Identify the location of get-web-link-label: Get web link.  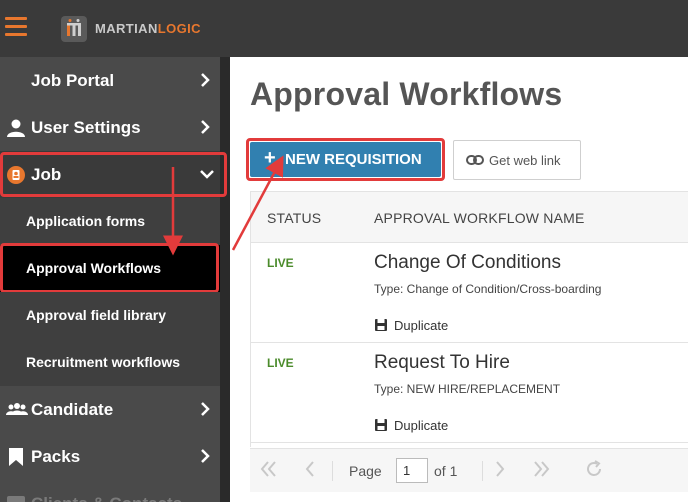
(525, 160).